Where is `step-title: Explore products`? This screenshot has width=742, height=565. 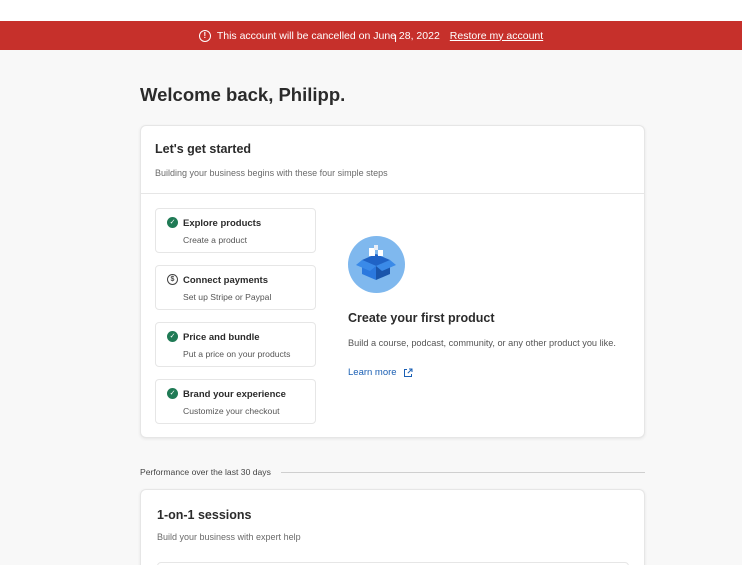
step-title: Explore products is located at coordinates (222, 223).